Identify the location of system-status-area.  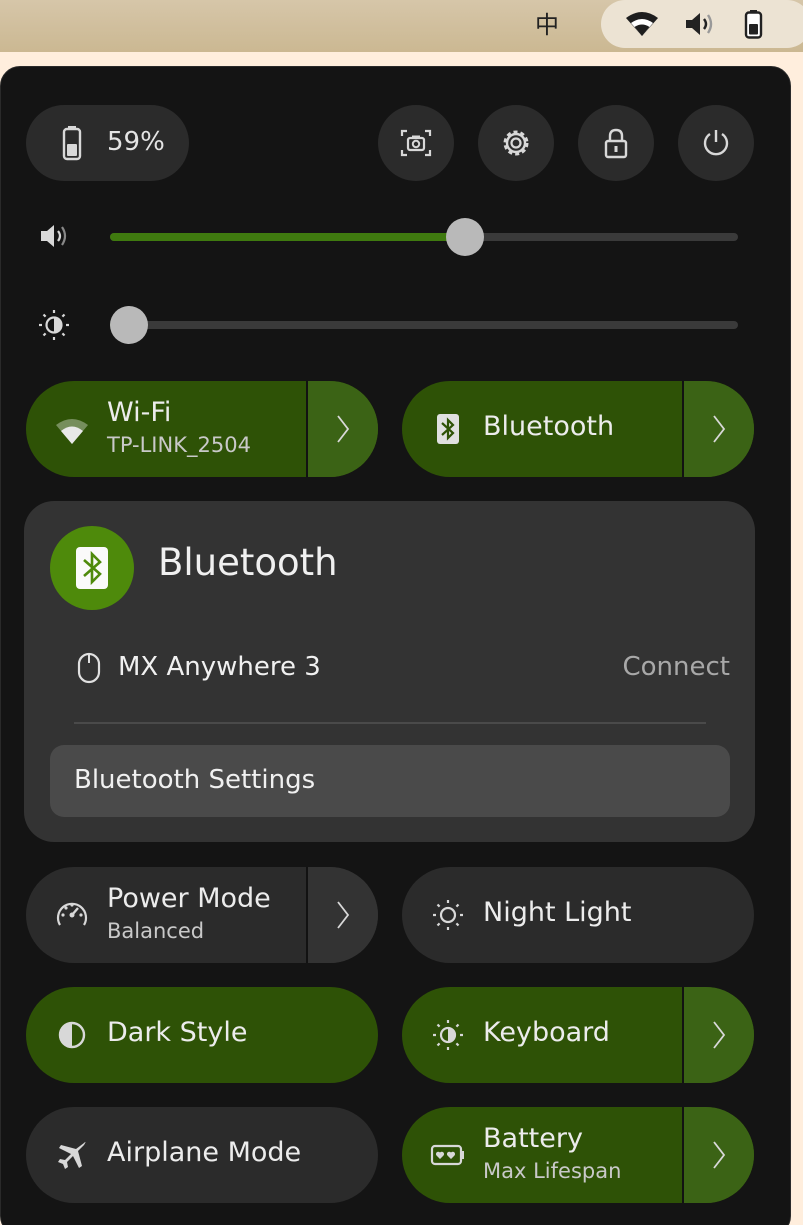
(702, 24).